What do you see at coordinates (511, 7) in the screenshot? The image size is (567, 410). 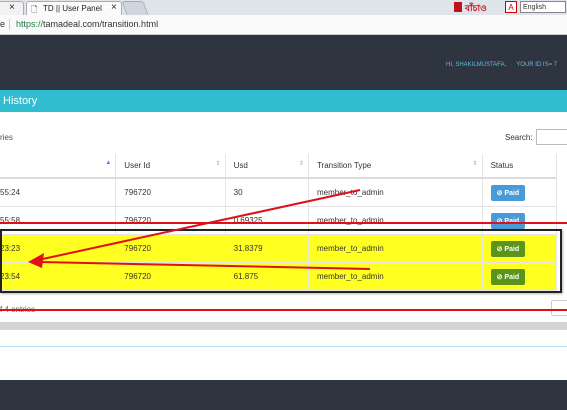 I see `pdf-icon: A` at bounding box center [511, 7].